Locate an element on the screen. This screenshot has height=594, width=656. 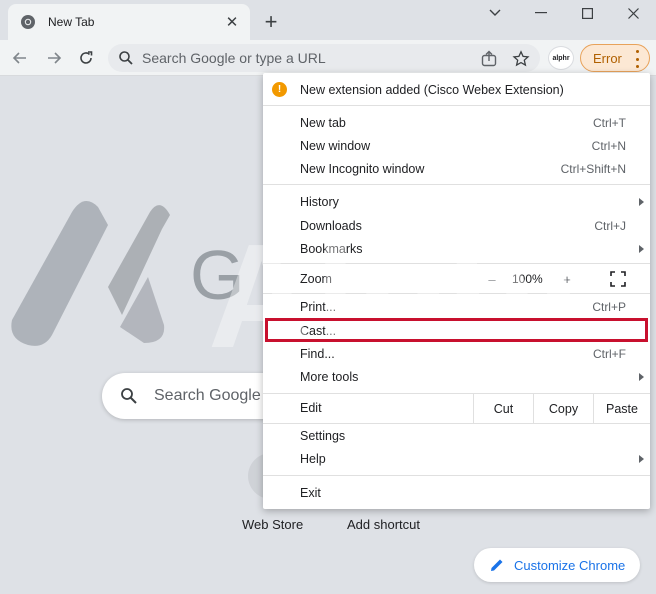
menu-item-history: History is located at coordinates (456, 202).